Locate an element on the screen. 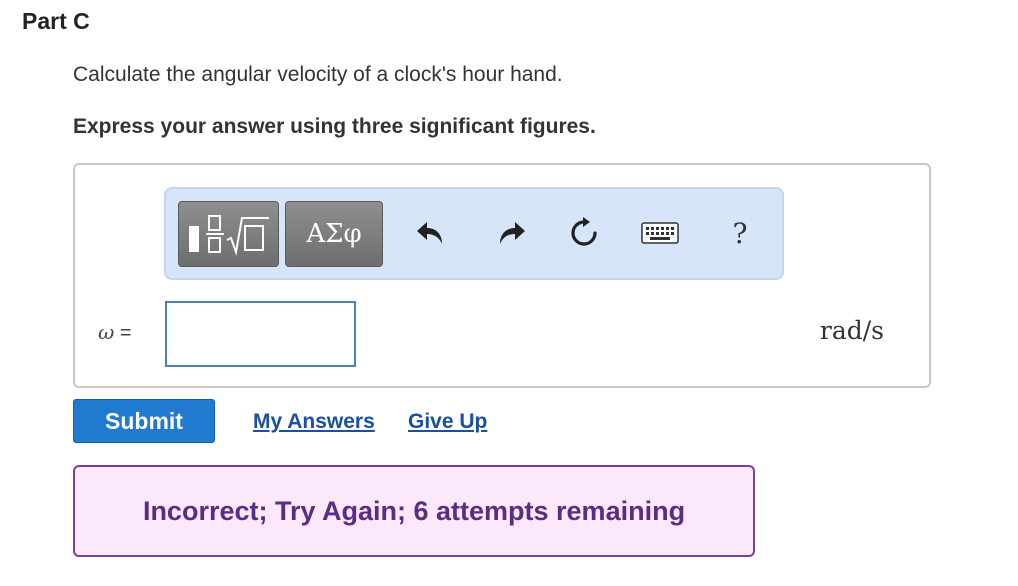 The width and height of the screenshot is (1018, 586). templates-button is located at coordinates (228, 234).